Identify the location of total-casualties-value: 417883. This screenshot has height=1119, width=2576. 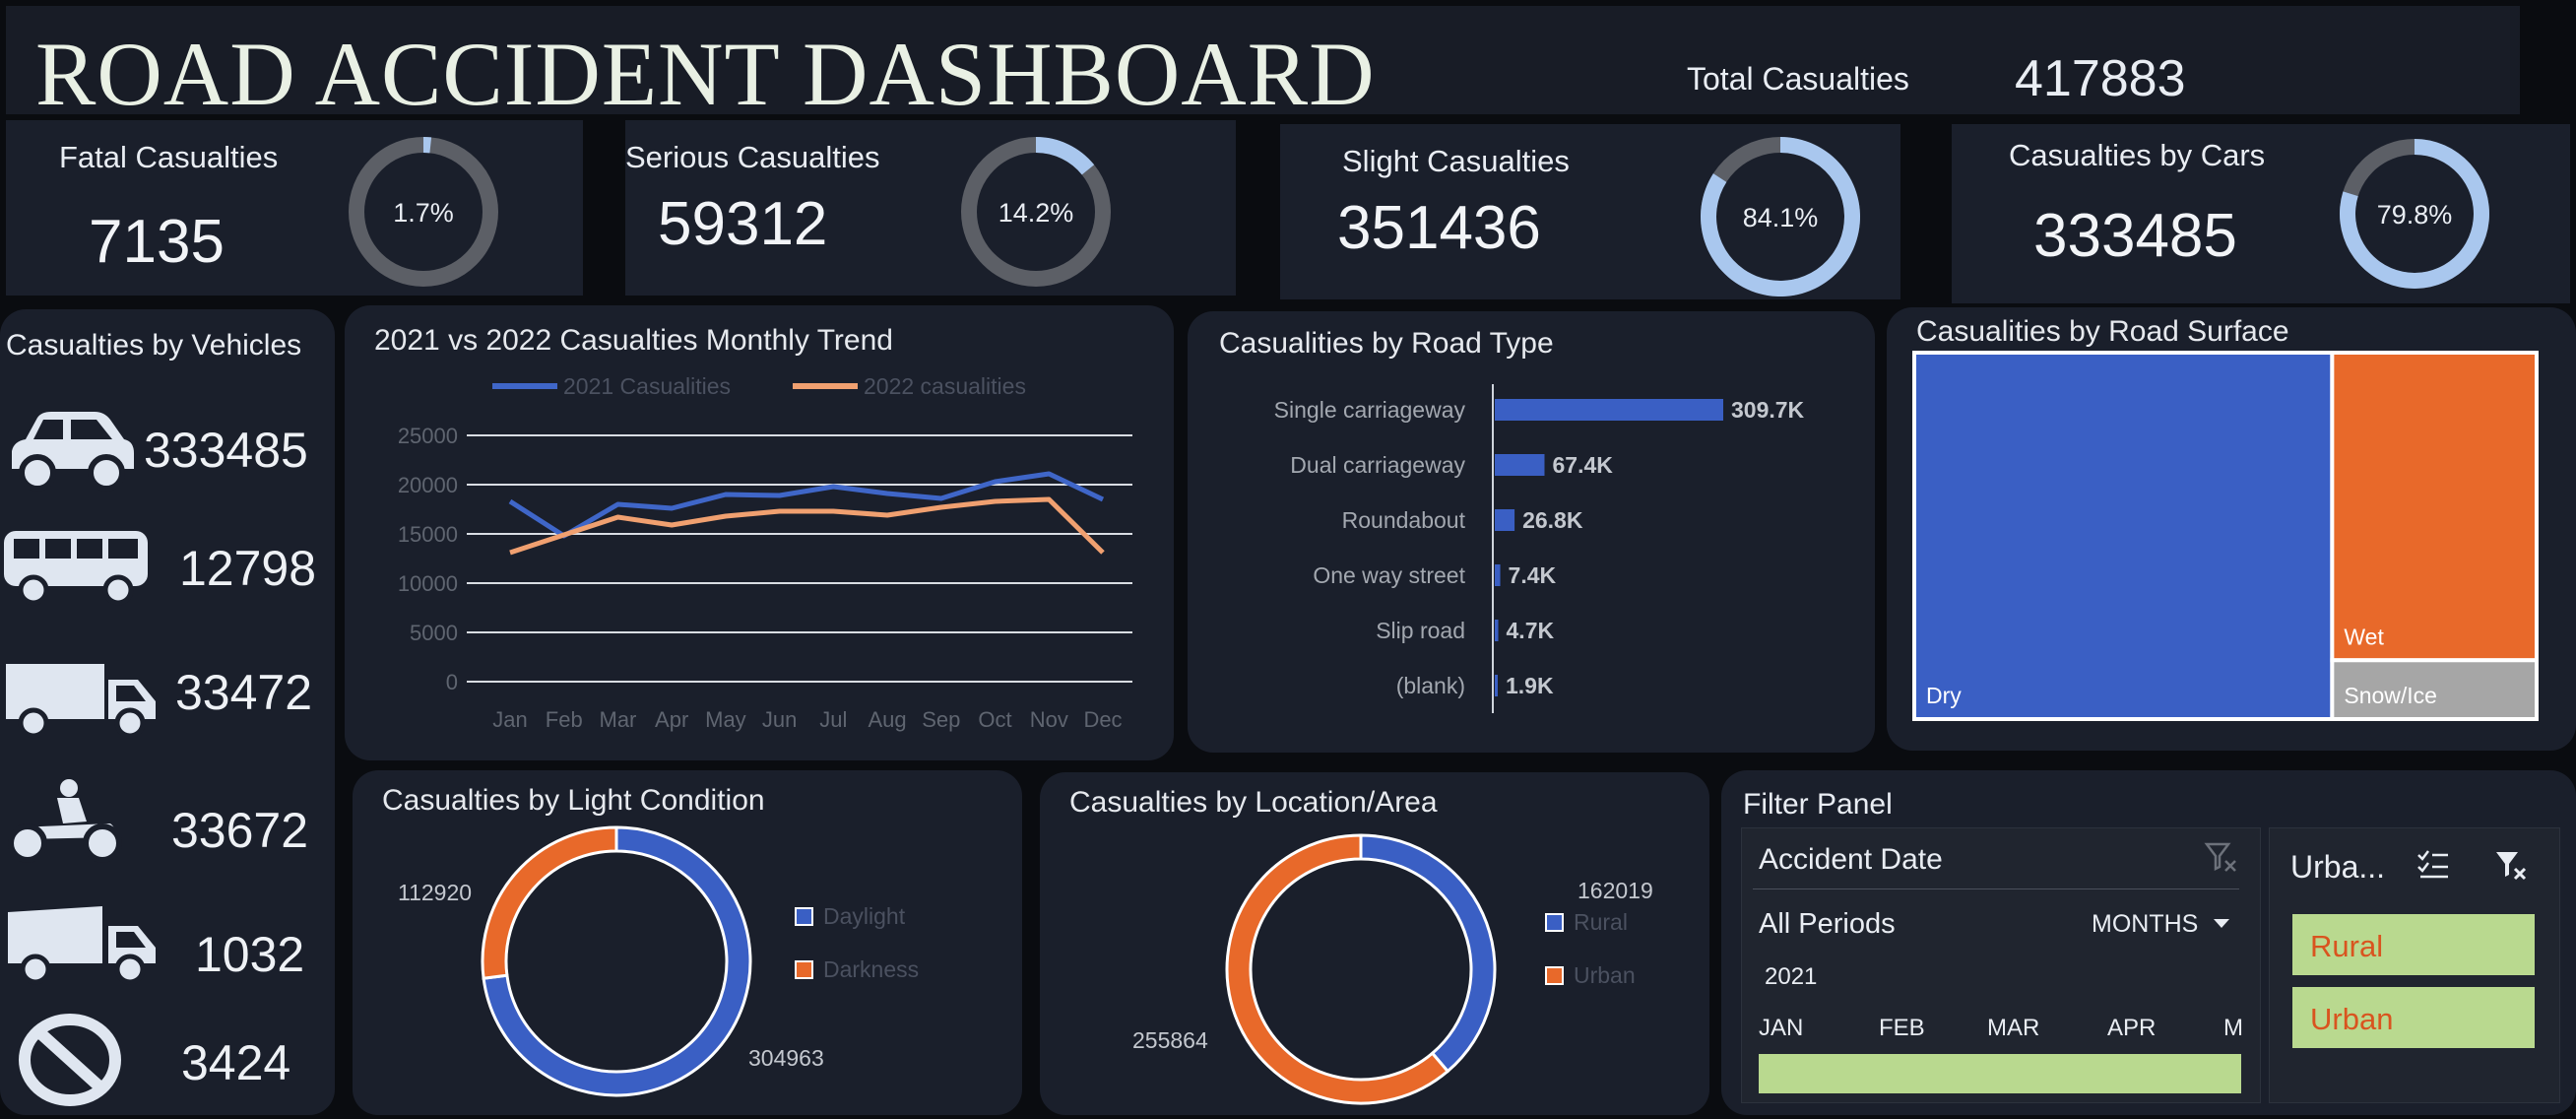
(2100, 78).